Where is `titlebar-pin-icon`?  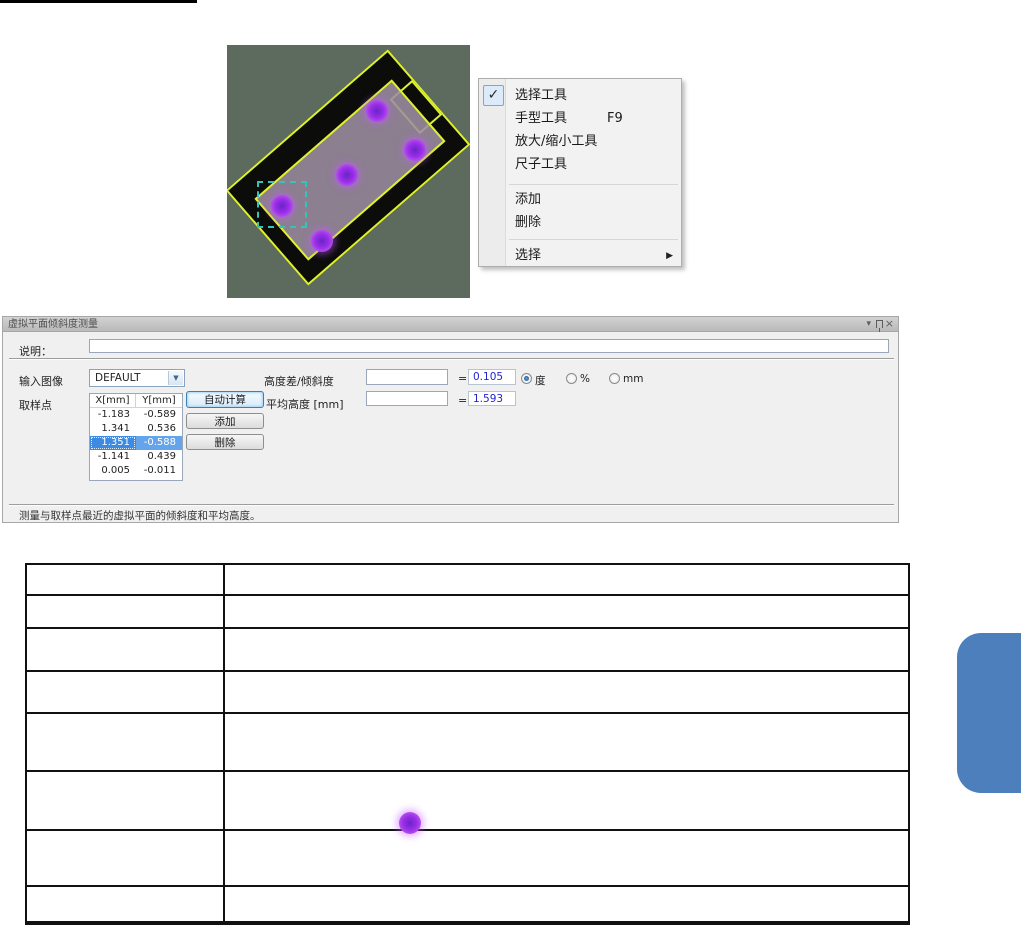
titlebar-pin-icon is located at coordinates (879, 324).